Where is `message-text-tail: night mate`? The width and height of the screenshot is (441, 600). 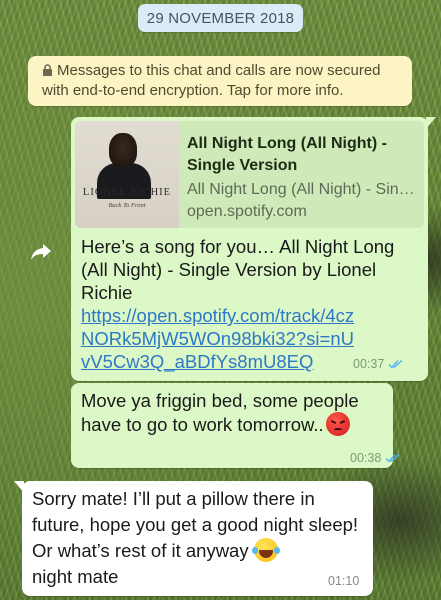 message-text-tail: night mate is located at coordinates (75, 576).